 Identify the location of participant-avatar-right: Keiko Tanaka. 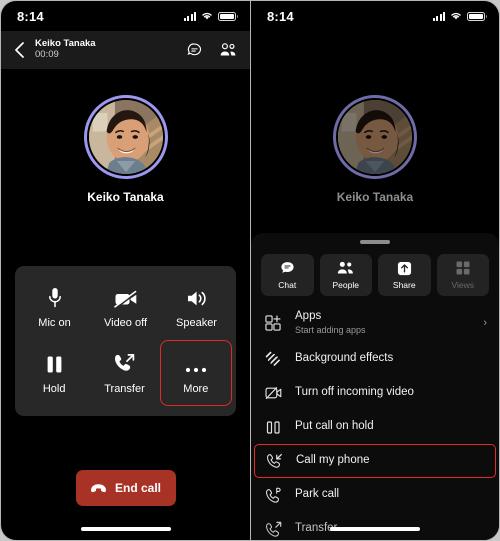
(375, 149).